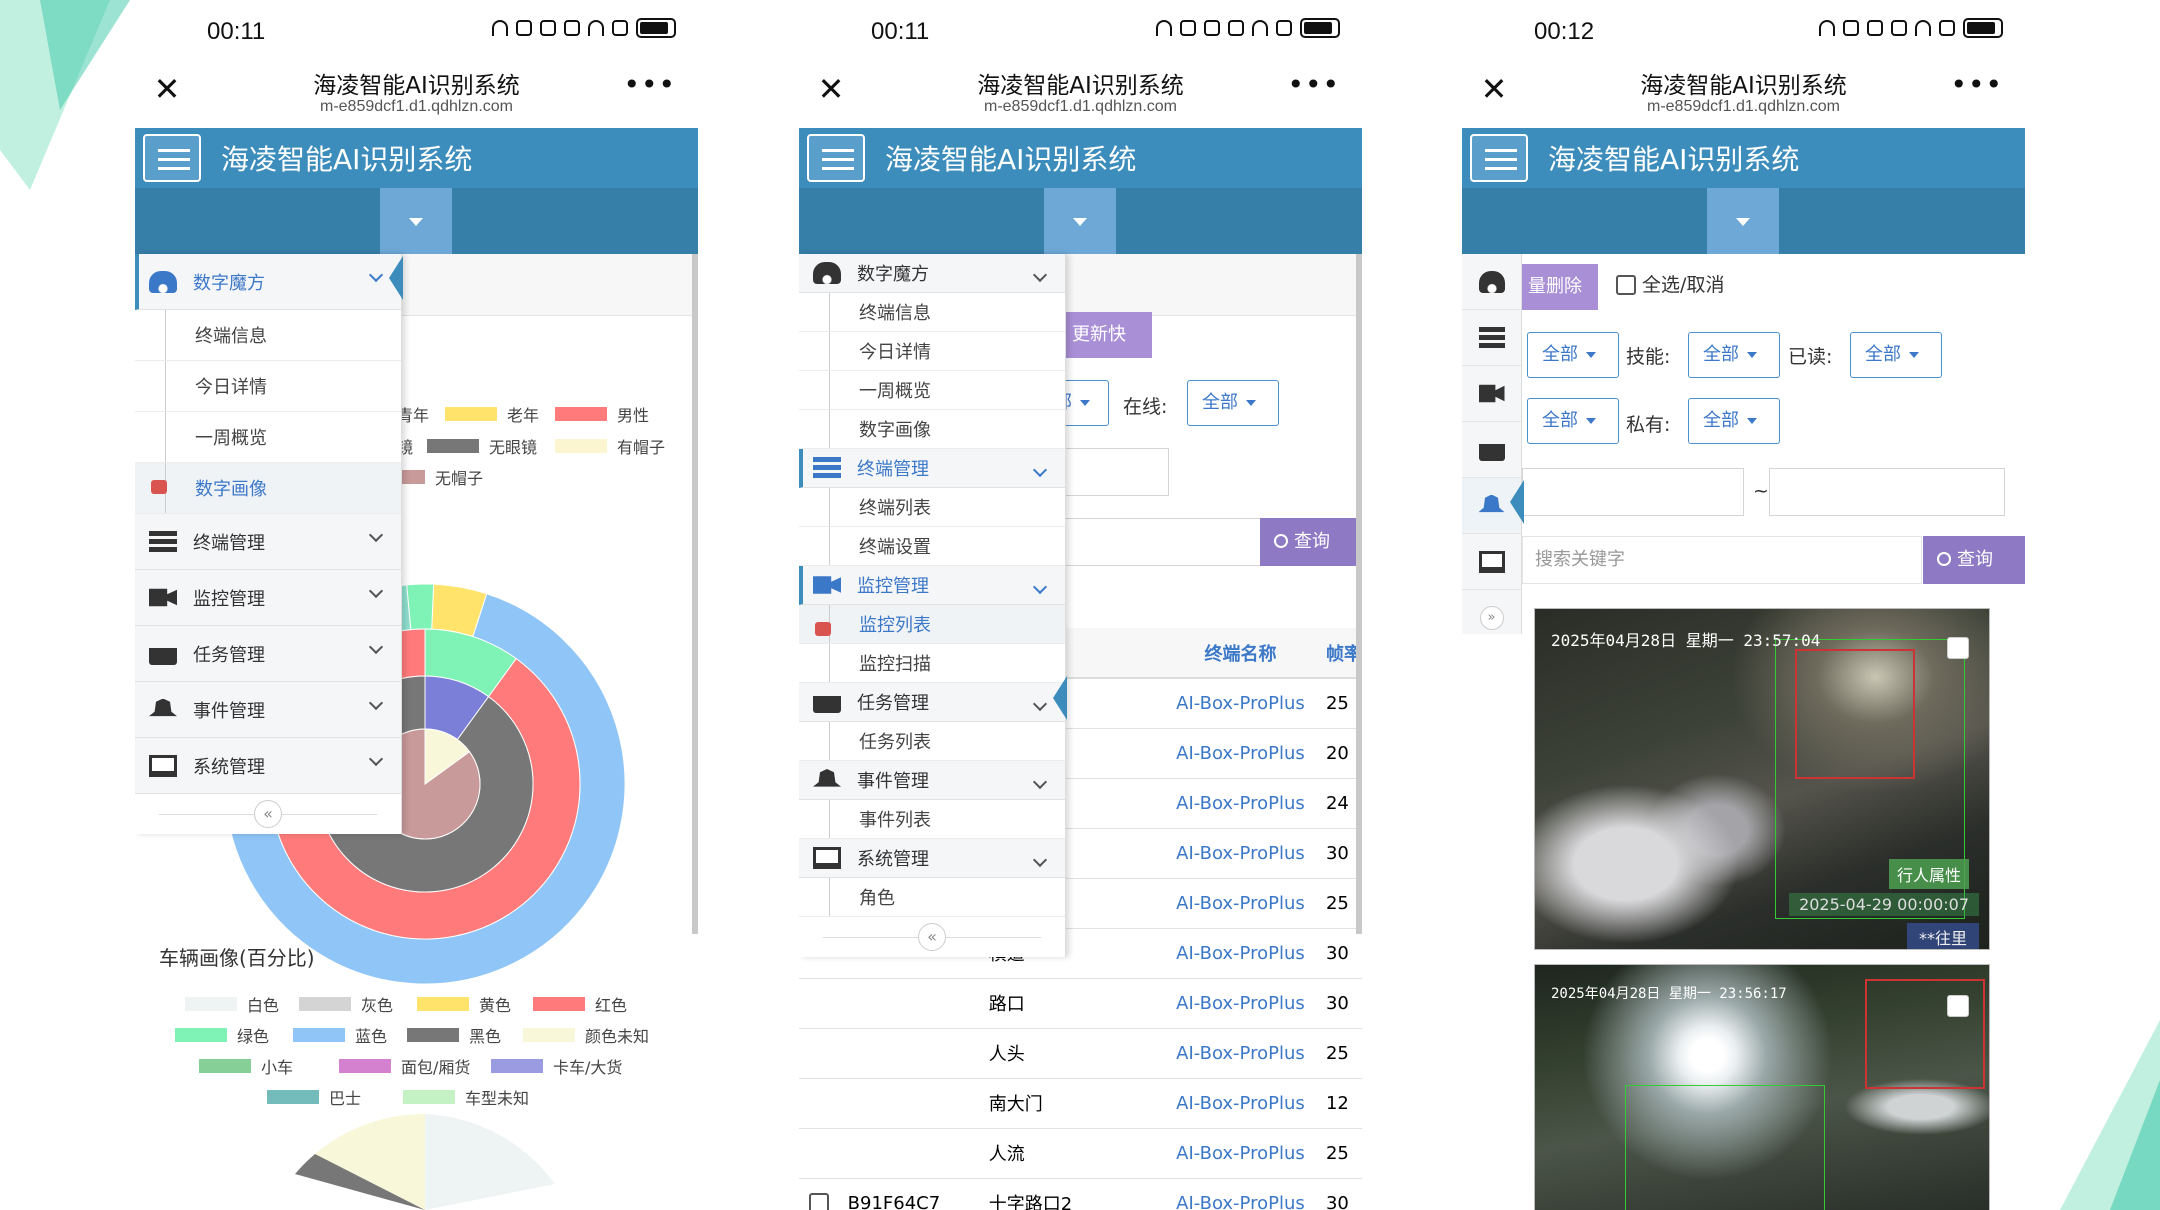 The width and height of the screenshot is (2160, 1210). I want to click on rail-item-system, so click(1491, 562).